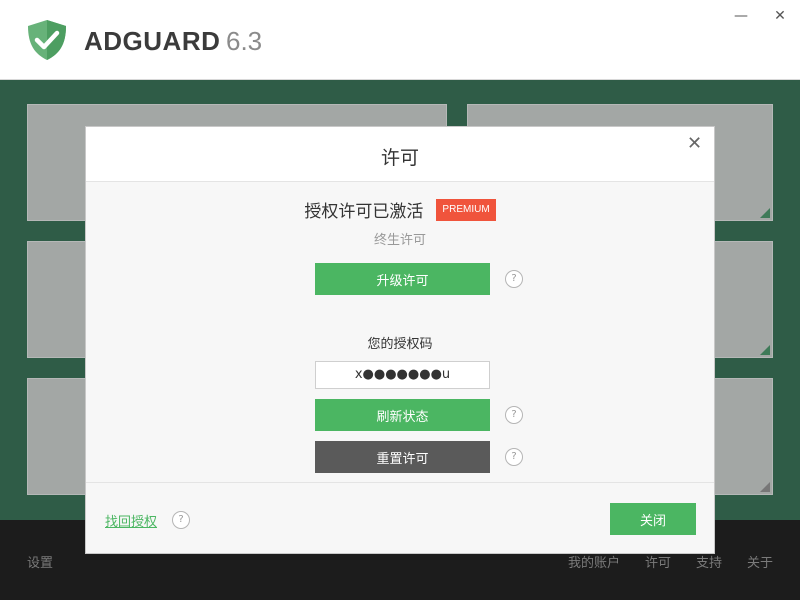 The image size is (800, 600). Describe the element at coordinates (402, 415) in the screenshot. I see `refresh-status-button: 刷新状态` at that location.